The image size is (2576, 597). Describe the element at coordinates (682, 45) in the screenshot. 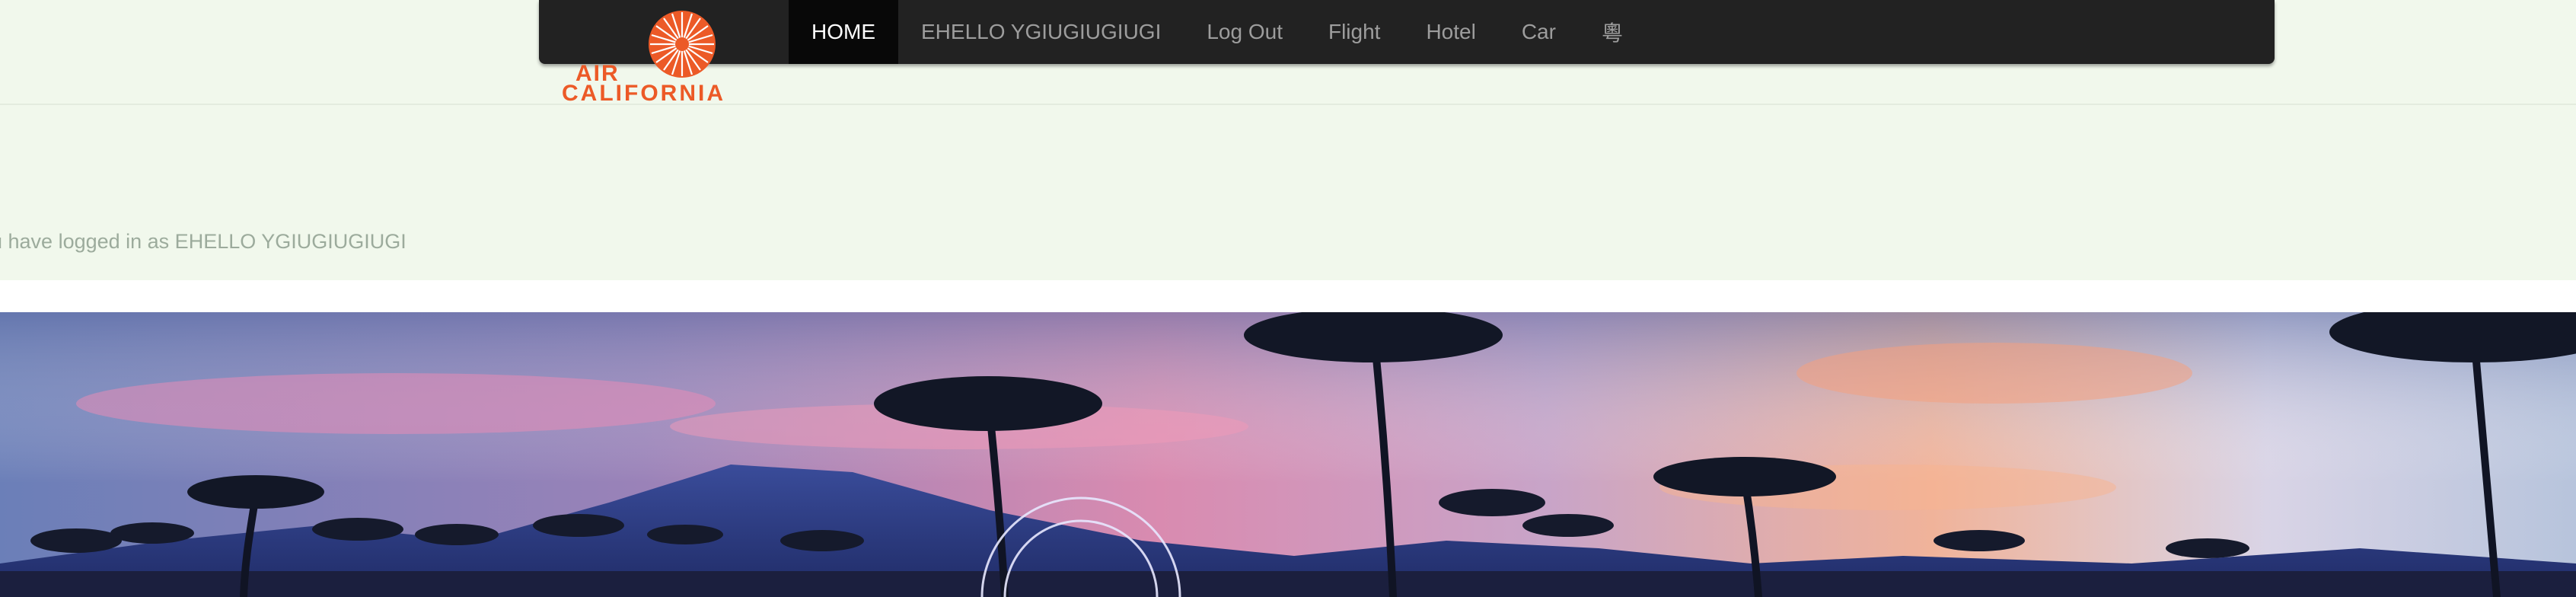

I see `sunburst-logo-icon` at that location.